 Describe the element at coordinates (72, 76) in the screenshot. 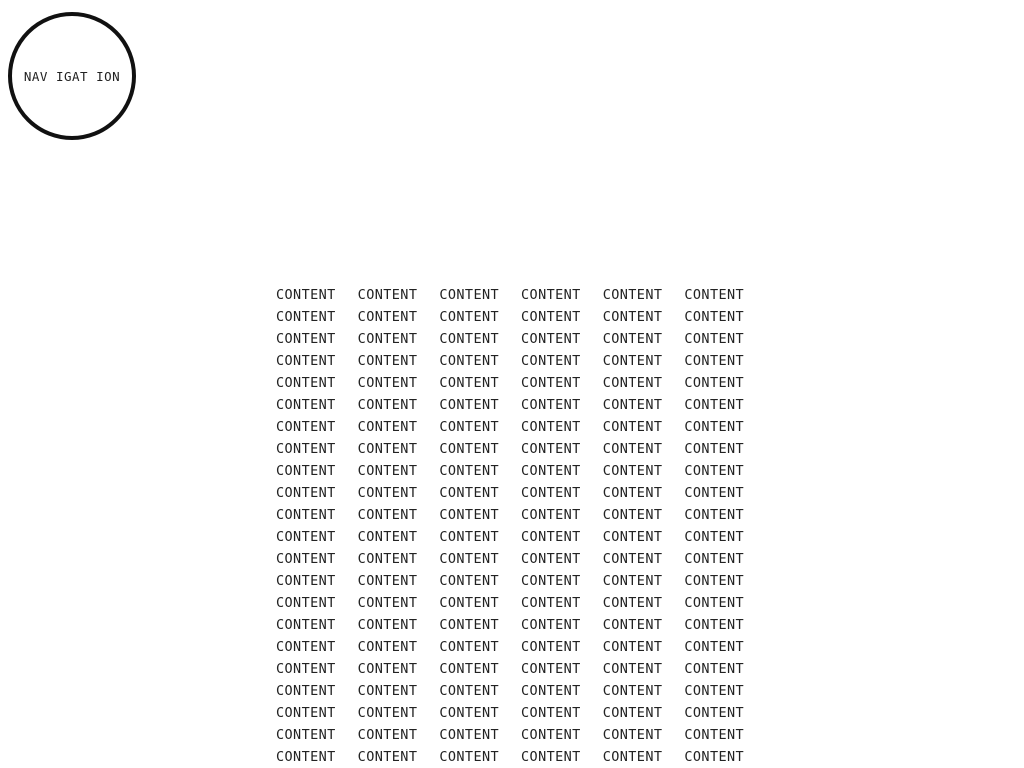

I see `navigation-button: NAV IGAT ION` at that location.